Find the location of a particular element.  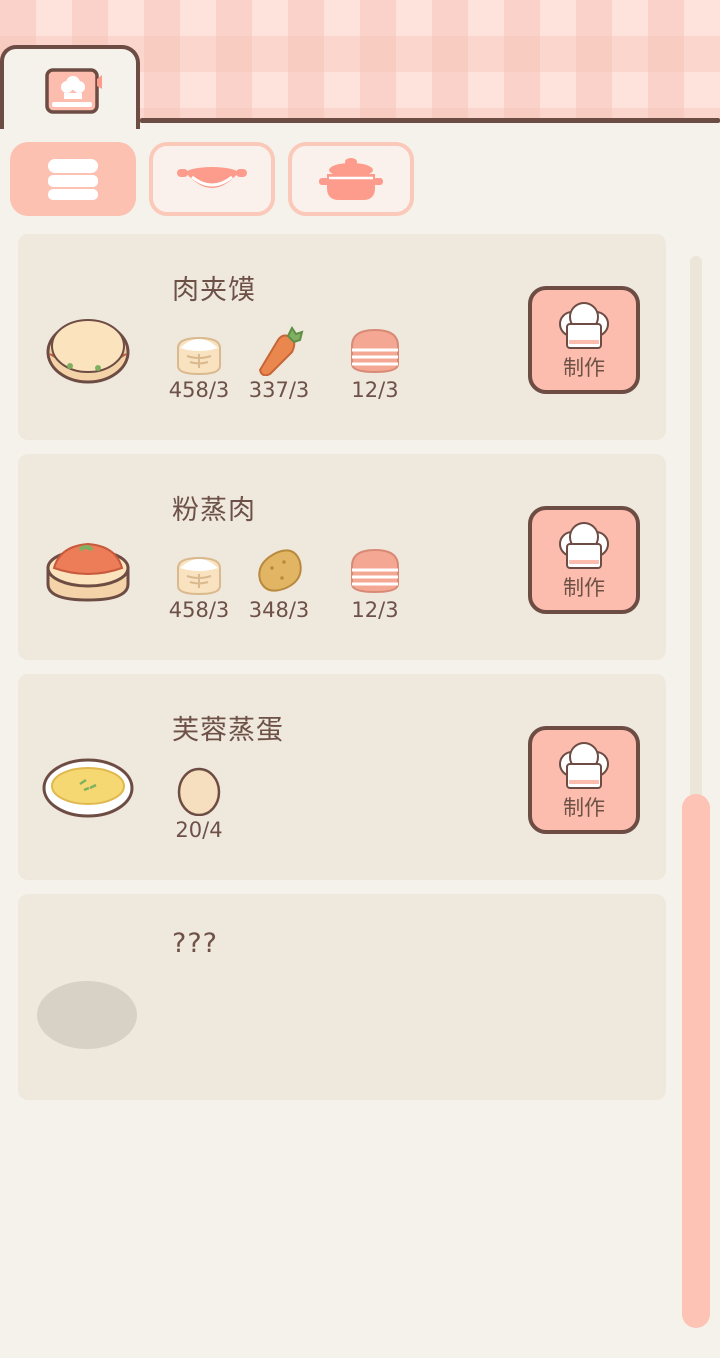

recipe-card: 芙蓉蒸蛋 20/4 制作 is located at coordinates (342, 777).